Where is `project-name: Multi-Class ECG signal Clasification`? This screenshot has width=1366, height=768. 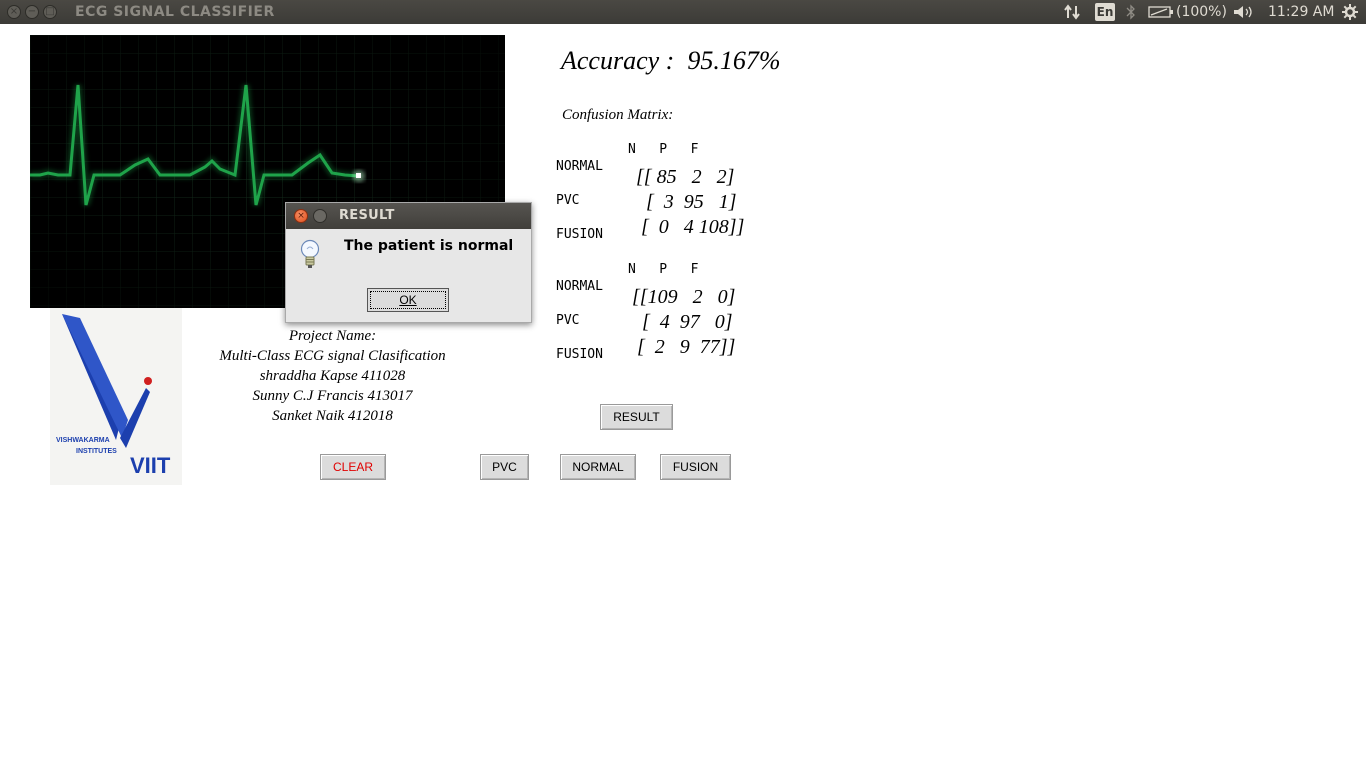
project-name: Multi-Class ECG signal Clasification is located at coordinates (332, 356).